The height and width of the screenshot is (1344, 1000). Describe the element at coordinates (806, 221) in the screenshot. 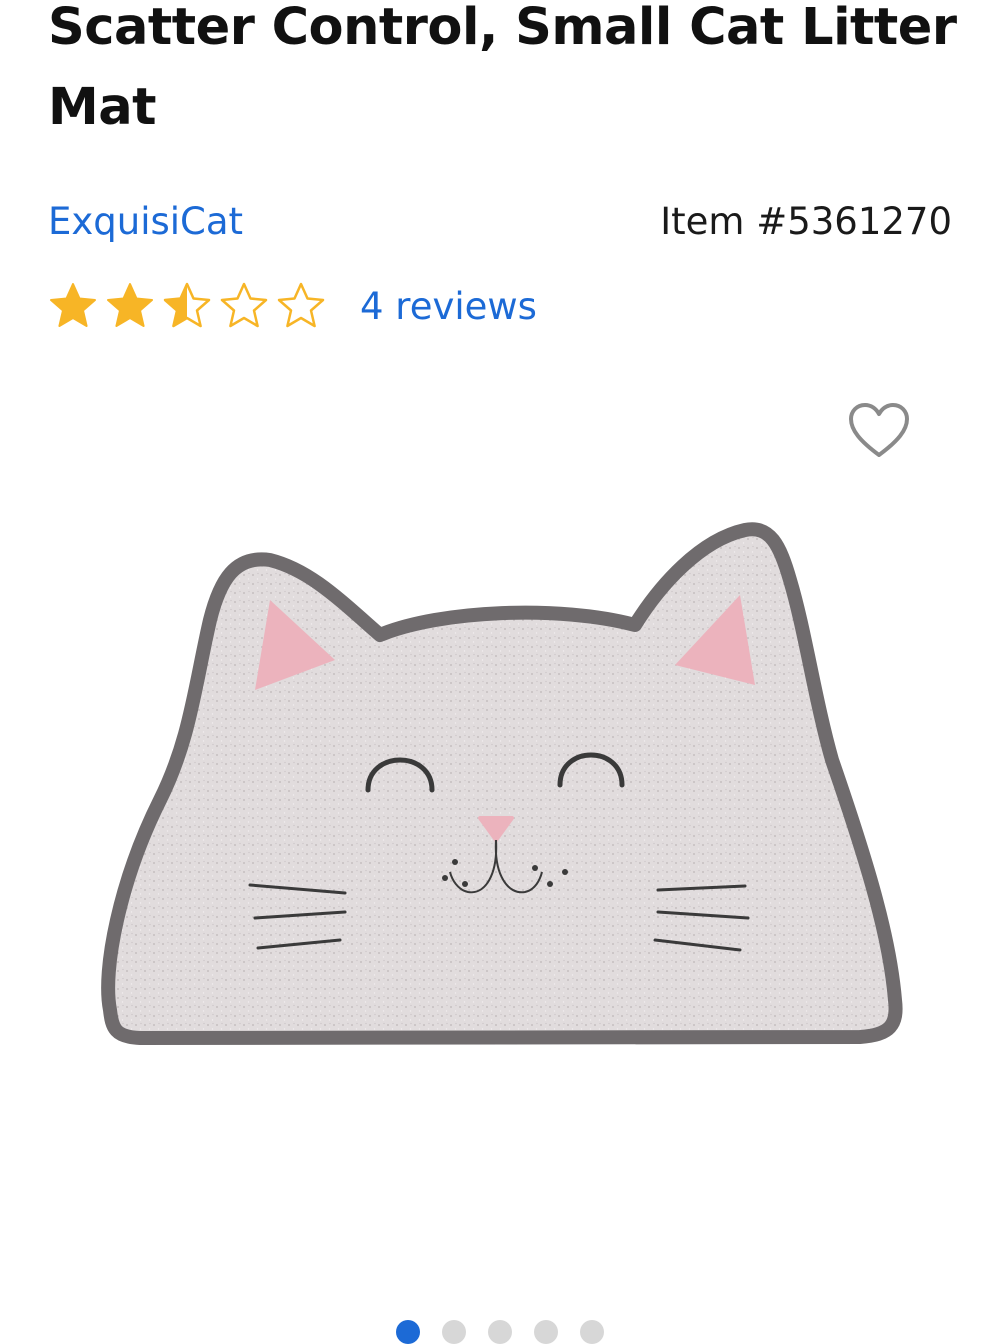

I see `item-number: Item #5361270` at that location.